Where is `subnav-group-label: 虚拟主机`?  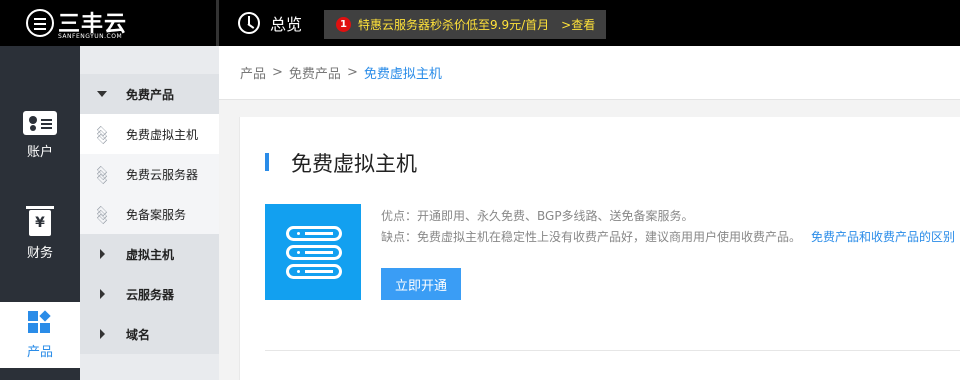
subnav-group-label: 虚拟主机 is located at coordinates (150, 254).